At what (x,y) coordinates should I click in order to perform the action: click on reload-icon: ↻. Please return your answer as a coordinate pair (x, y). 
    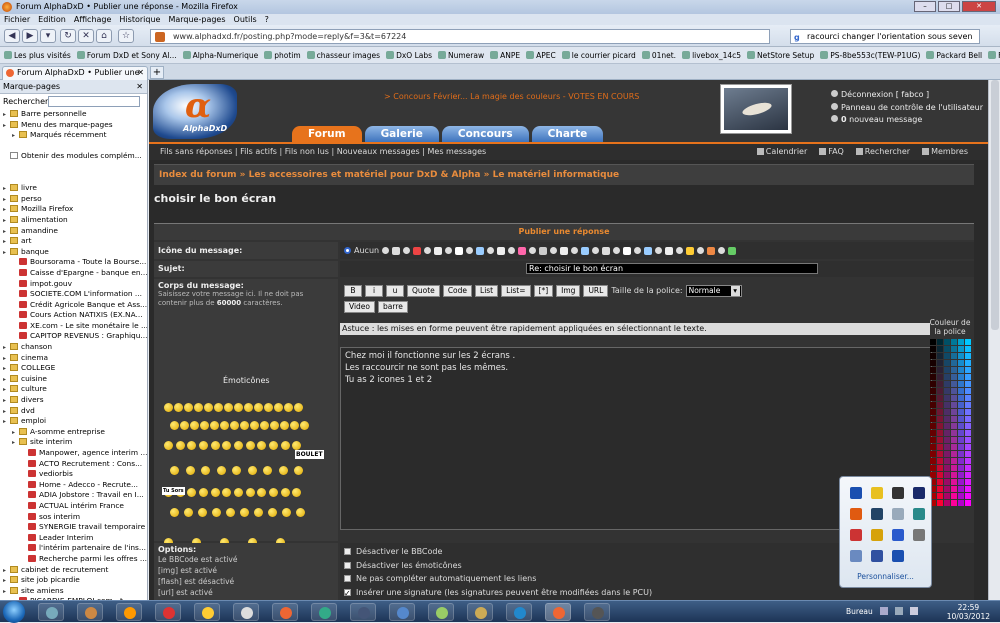
    Looking at the image, I should click on (68, 36).